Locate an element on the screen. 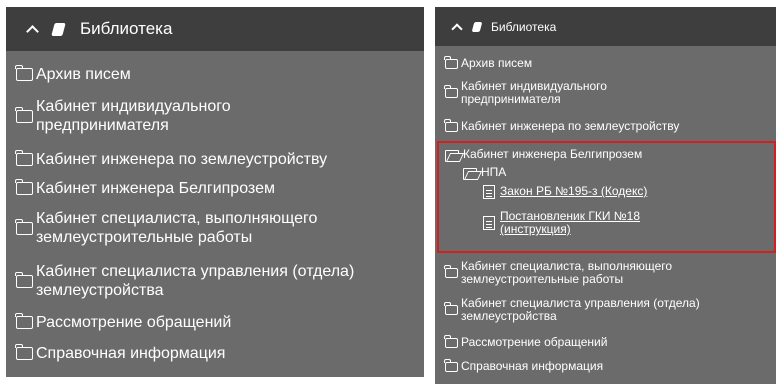  subfolder-label: НПА is located at coordinates (494, 172).